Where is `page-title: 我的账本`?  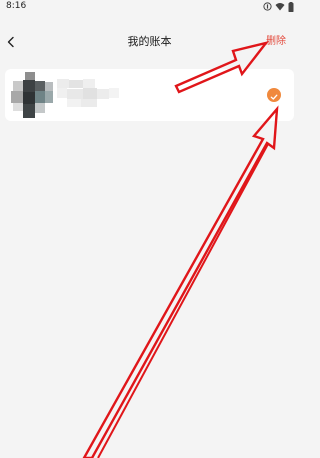
page-title: 我的账本 is located at coordinates (149, 41).